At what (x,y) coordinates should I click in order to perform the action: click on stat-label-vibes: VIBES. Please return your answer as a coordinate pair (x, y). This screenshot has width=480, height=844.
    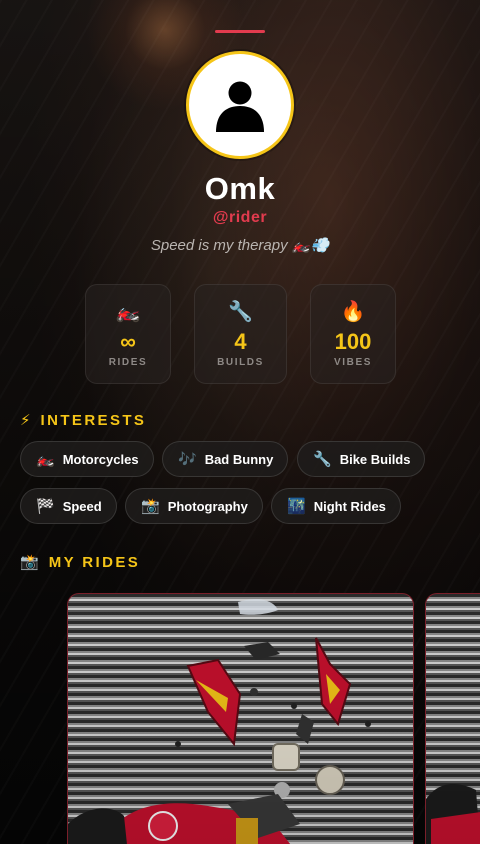
    Looking at the image, I should click on (352, 362).